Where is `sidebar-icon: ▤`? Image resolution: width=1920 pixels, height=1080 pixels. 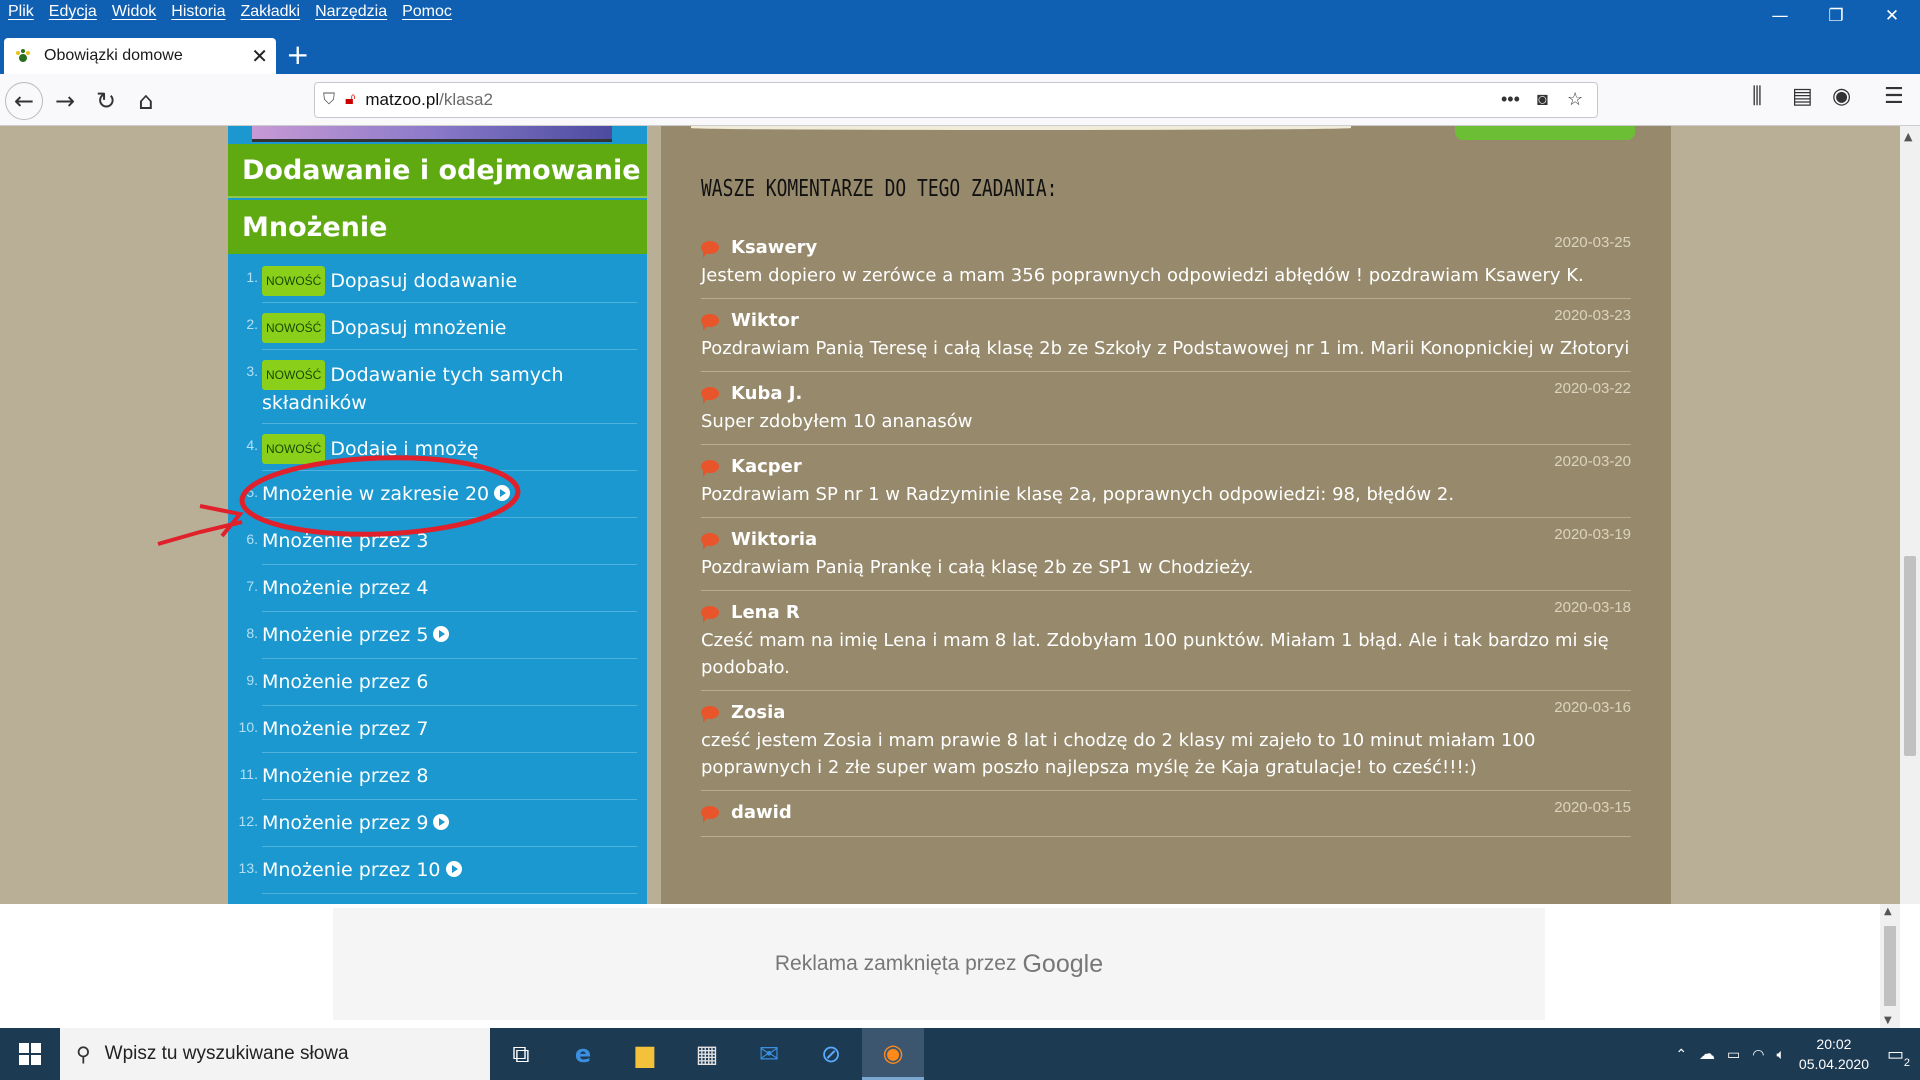
sidebar-icon: ▤ is located at coordinates (1802, 96).